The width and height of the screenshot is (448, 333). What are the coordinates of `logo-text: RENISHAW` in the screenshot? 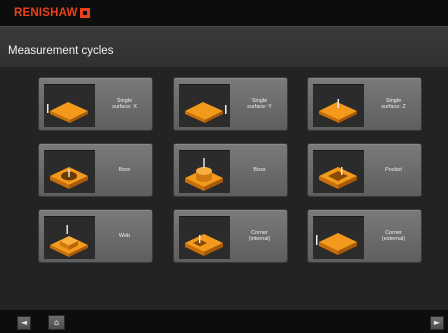 It's located at (46, 13).